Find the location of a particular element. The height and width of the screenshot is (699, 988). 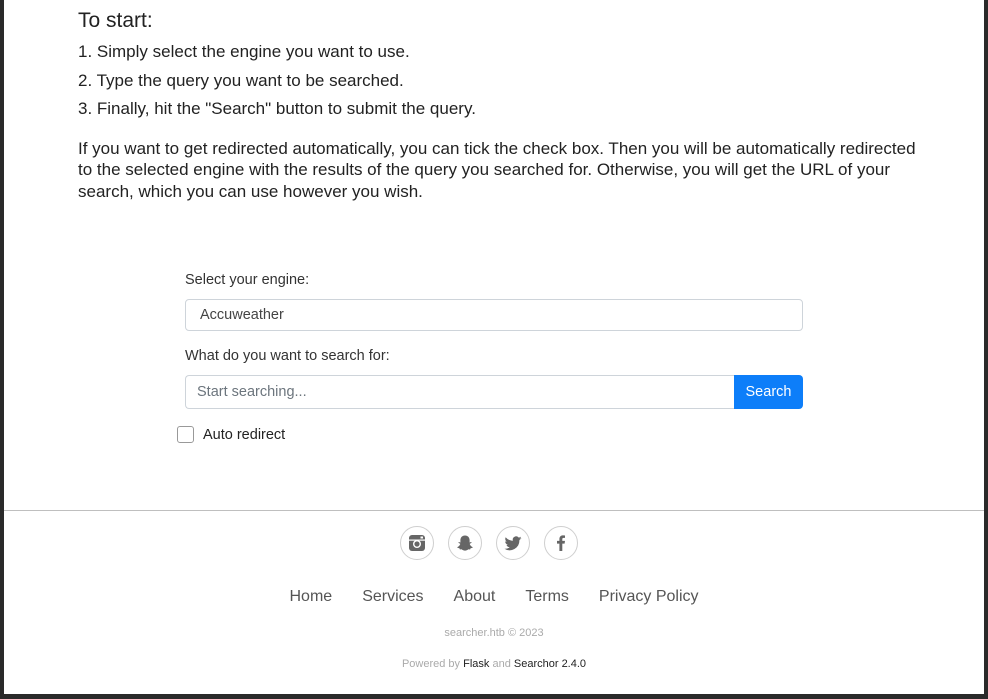

copyright: searcher.htb © 2023 is located at coordinates (494, 633).